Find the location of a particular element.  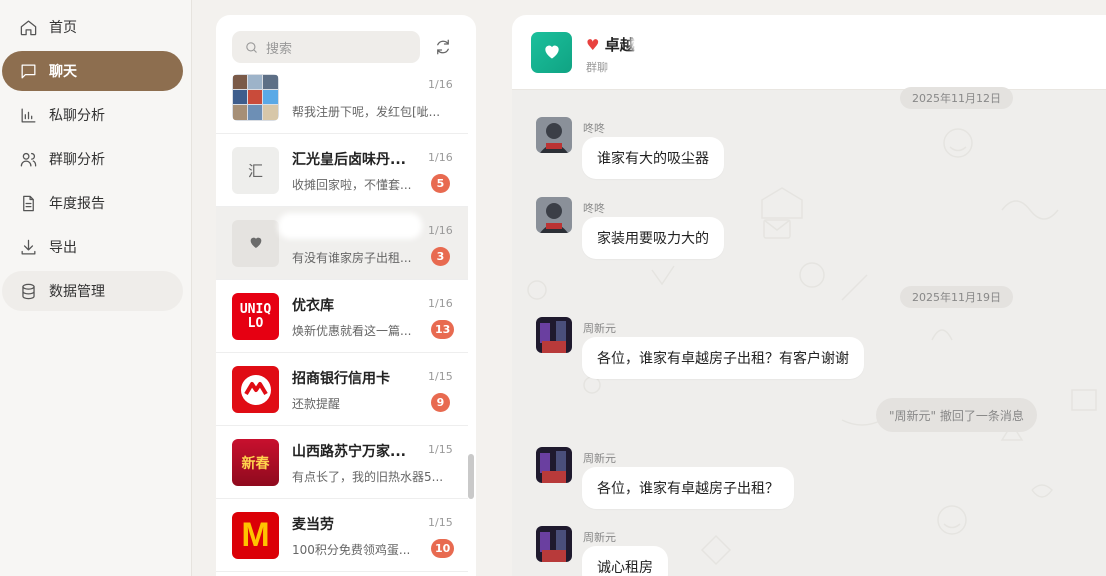

nav-home-label: 首页 is located at coordinates (63, 28).